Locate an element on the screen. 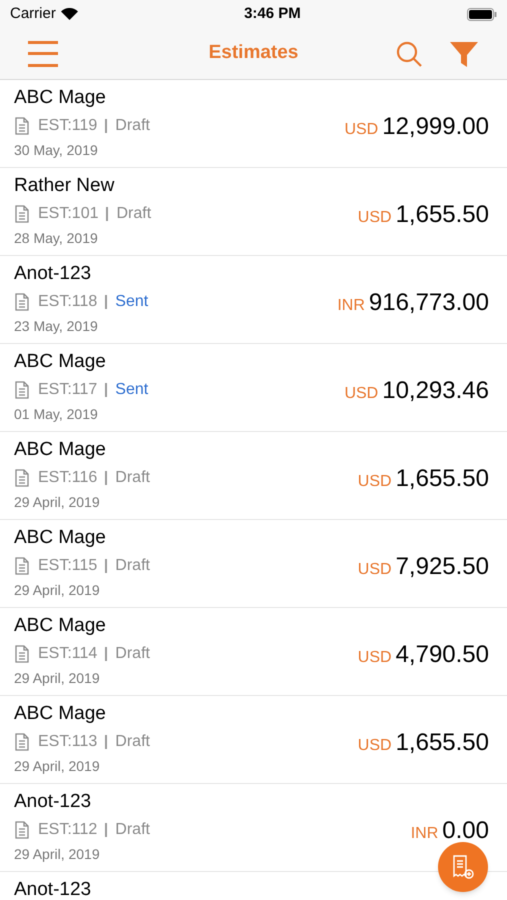  clock: 3:46 PM is located at coordinates (272, 14).